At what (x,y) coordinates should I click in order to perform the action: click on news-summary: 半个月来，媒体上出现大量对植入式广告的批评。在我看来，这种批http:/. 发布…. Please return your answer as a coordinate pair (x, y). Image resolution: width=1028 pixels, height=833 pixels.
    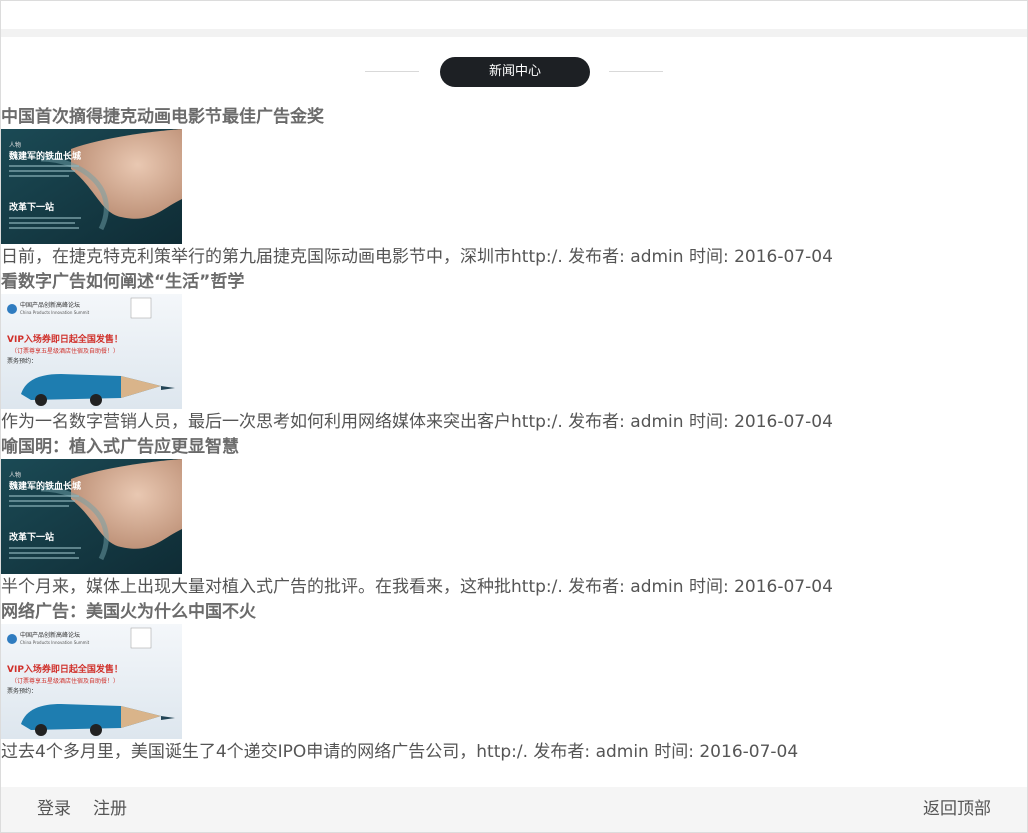
    Looking at the image, I should click on (417, 587).